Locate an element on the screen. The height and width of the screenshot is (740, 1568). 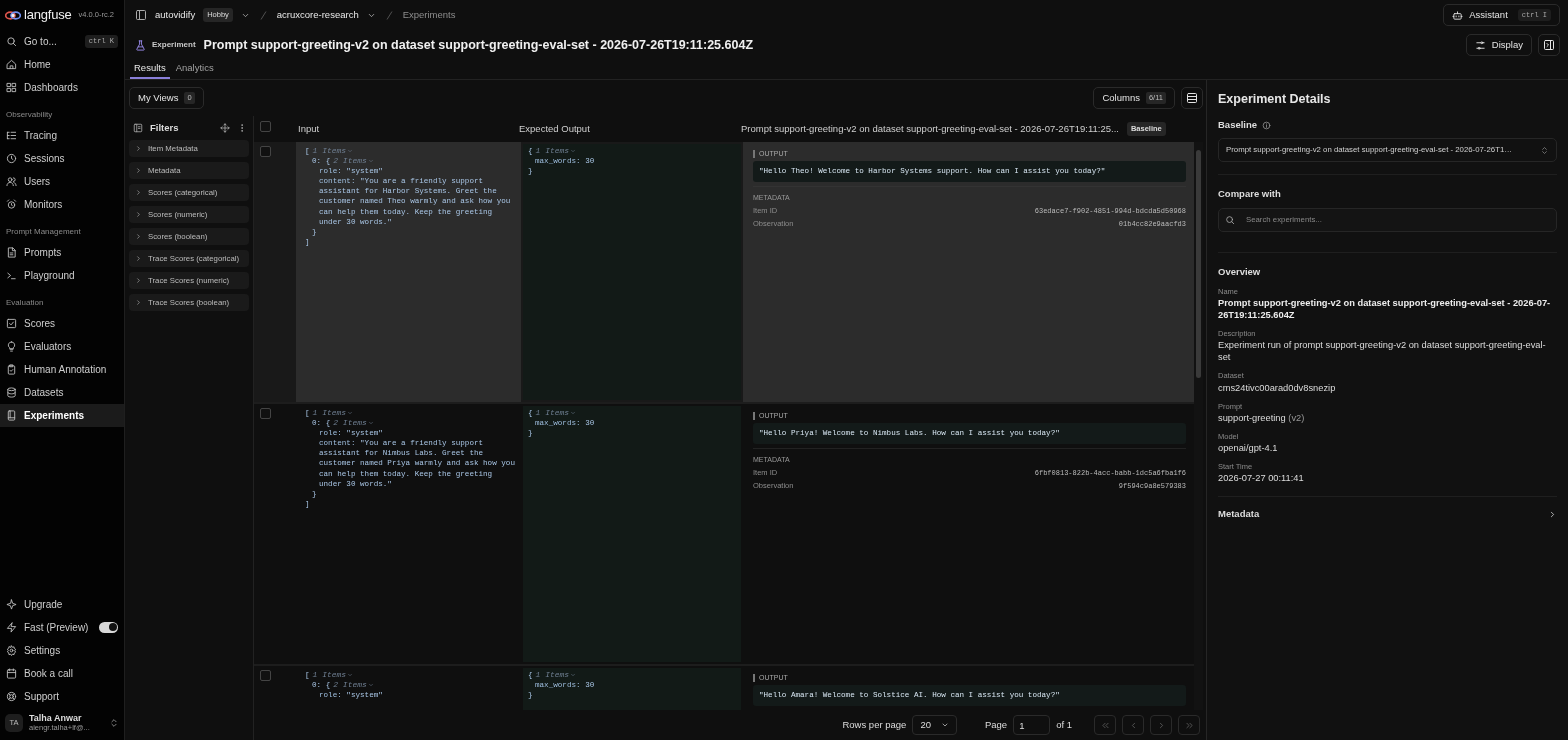
sidebar-item: Evaluators is located at coordinates (62, 346).